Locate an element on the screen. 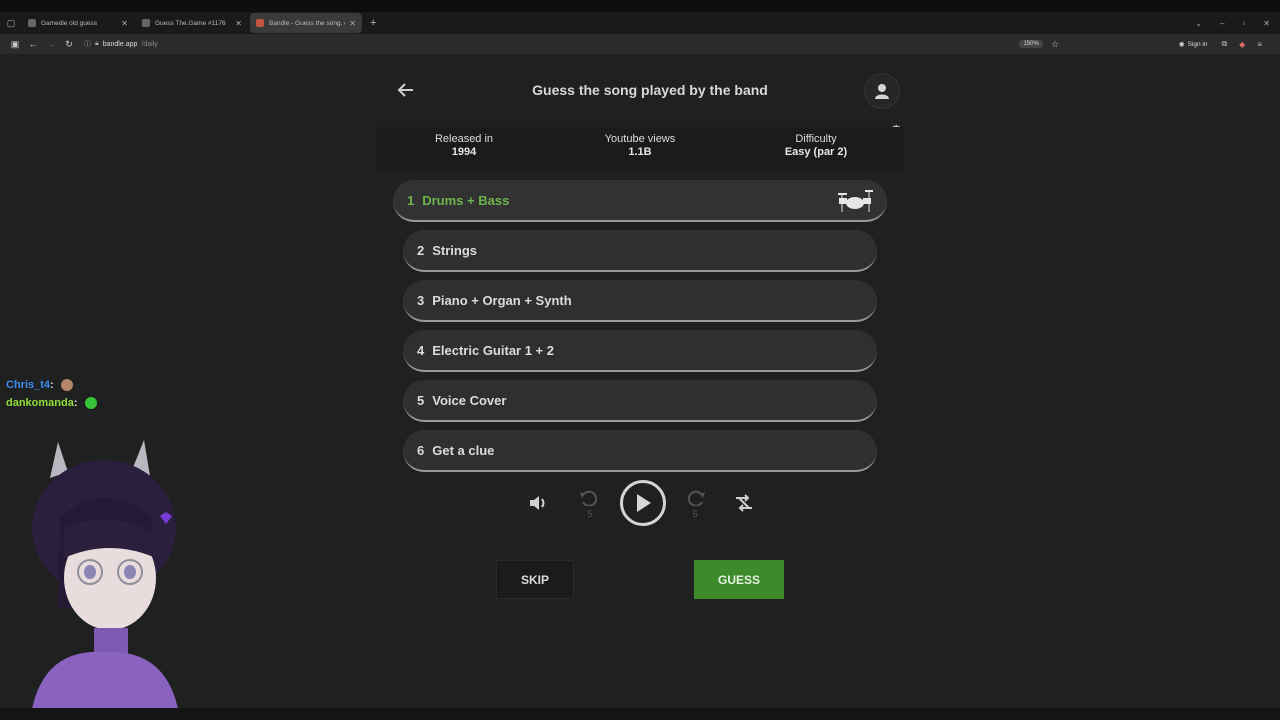 The height and width of the screenshot is (720, 1280). player-controls: 5 5 is located at coordinates (640, 503).